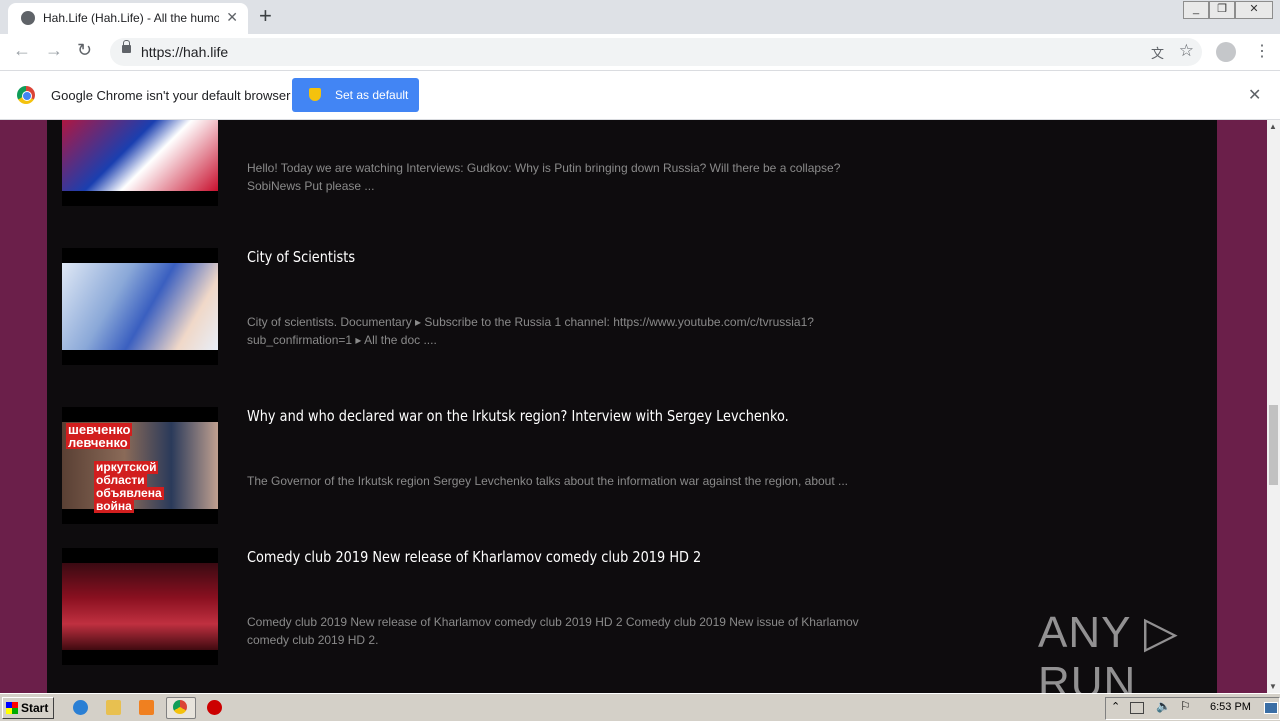 Image resolution: width=1280 pixels, height=721 pixels. What do you see at coordinates (1137, 708) in the screenshot?
I see `network-icon` at bounding box center [1137, 708].